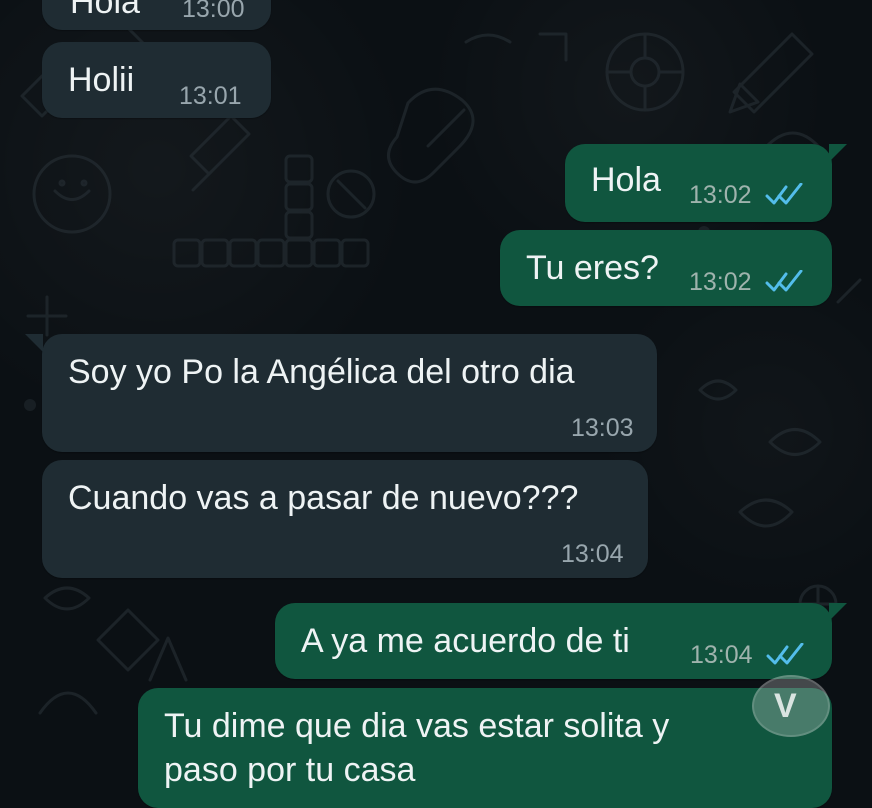 This screenshot has height=808, width=872. What do you see at coordinates (101, 80) in the screenshot?
I see `message-text: Holii` at bounding box center [101, 80].